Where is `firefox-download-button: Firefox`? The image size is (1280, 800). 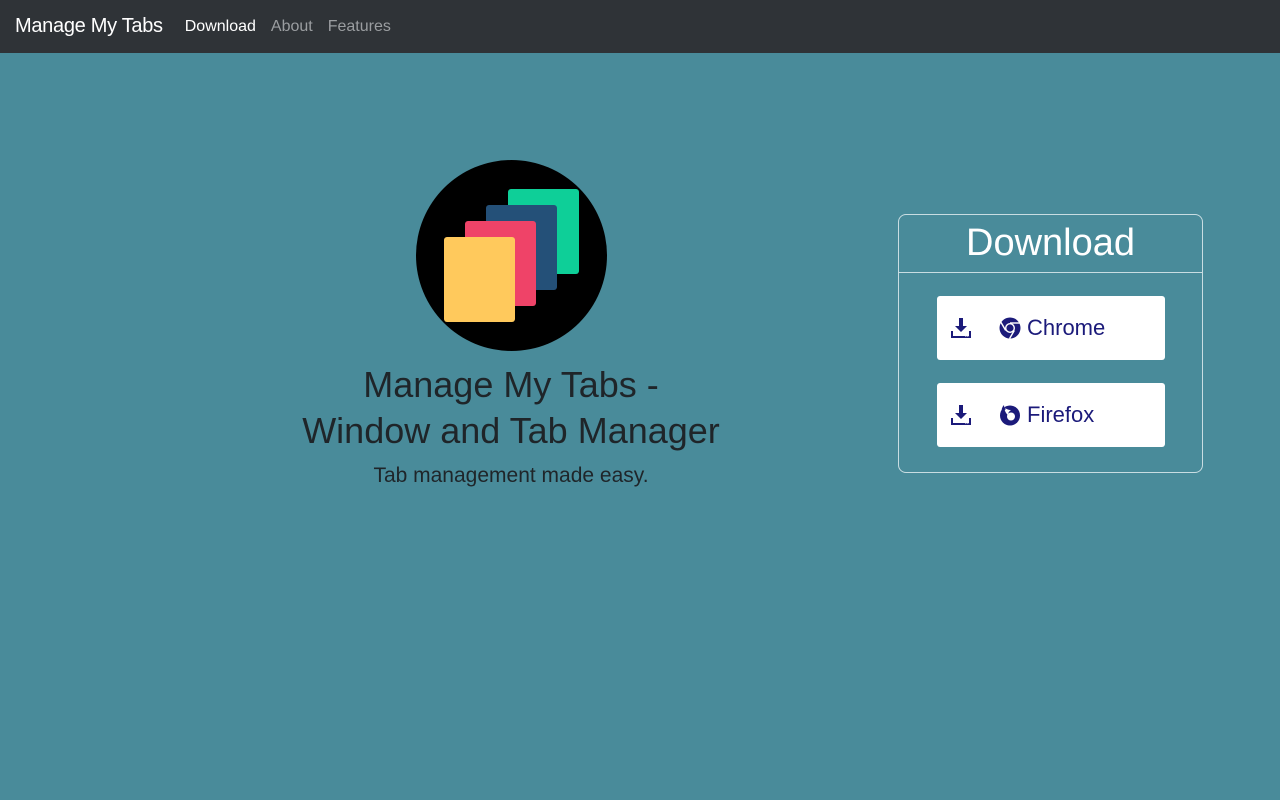 firefox-download-button: Firefox is located at coordinates (1051, 415).